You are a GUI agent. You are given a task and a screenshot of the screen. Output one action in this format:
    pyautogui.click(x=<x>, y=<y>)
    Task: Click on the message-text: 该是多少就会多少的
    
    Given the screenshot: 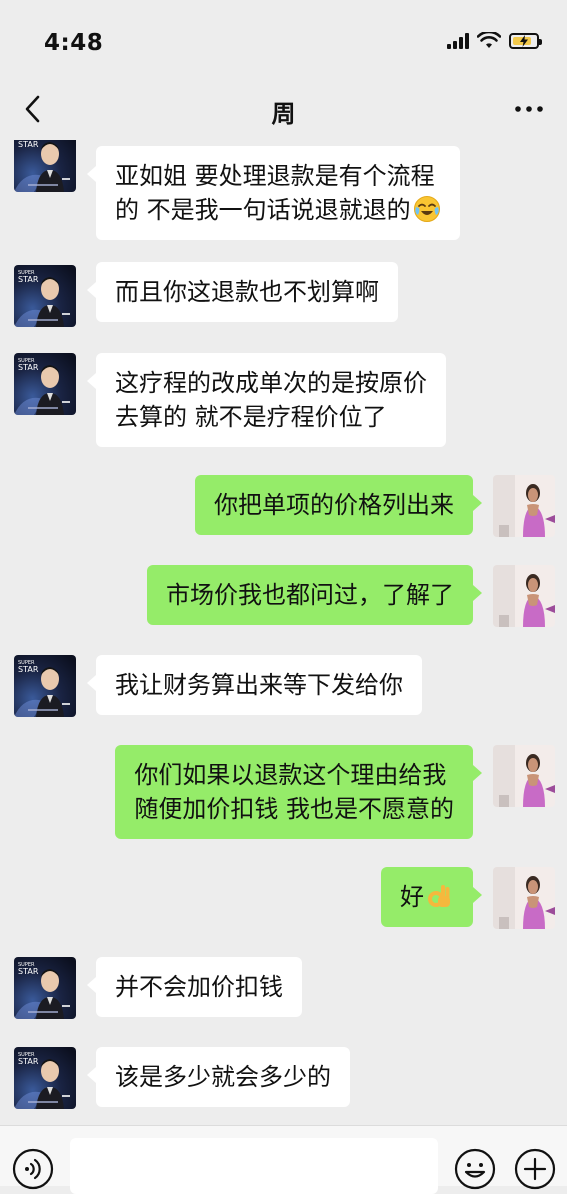 What is the action you would take?
    pyautogui.click(x=223, y=1077)
    